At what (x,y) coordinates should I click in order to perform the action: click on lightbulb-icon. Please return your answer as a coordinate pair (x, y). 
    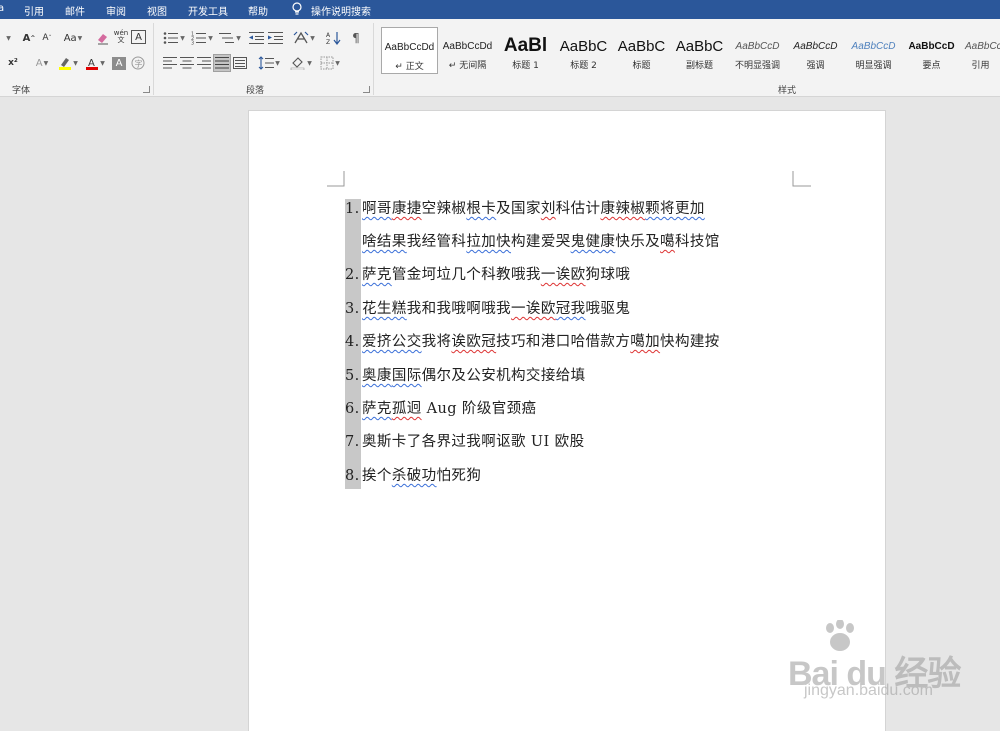
    Looking at the image, I should click on (297, 8).